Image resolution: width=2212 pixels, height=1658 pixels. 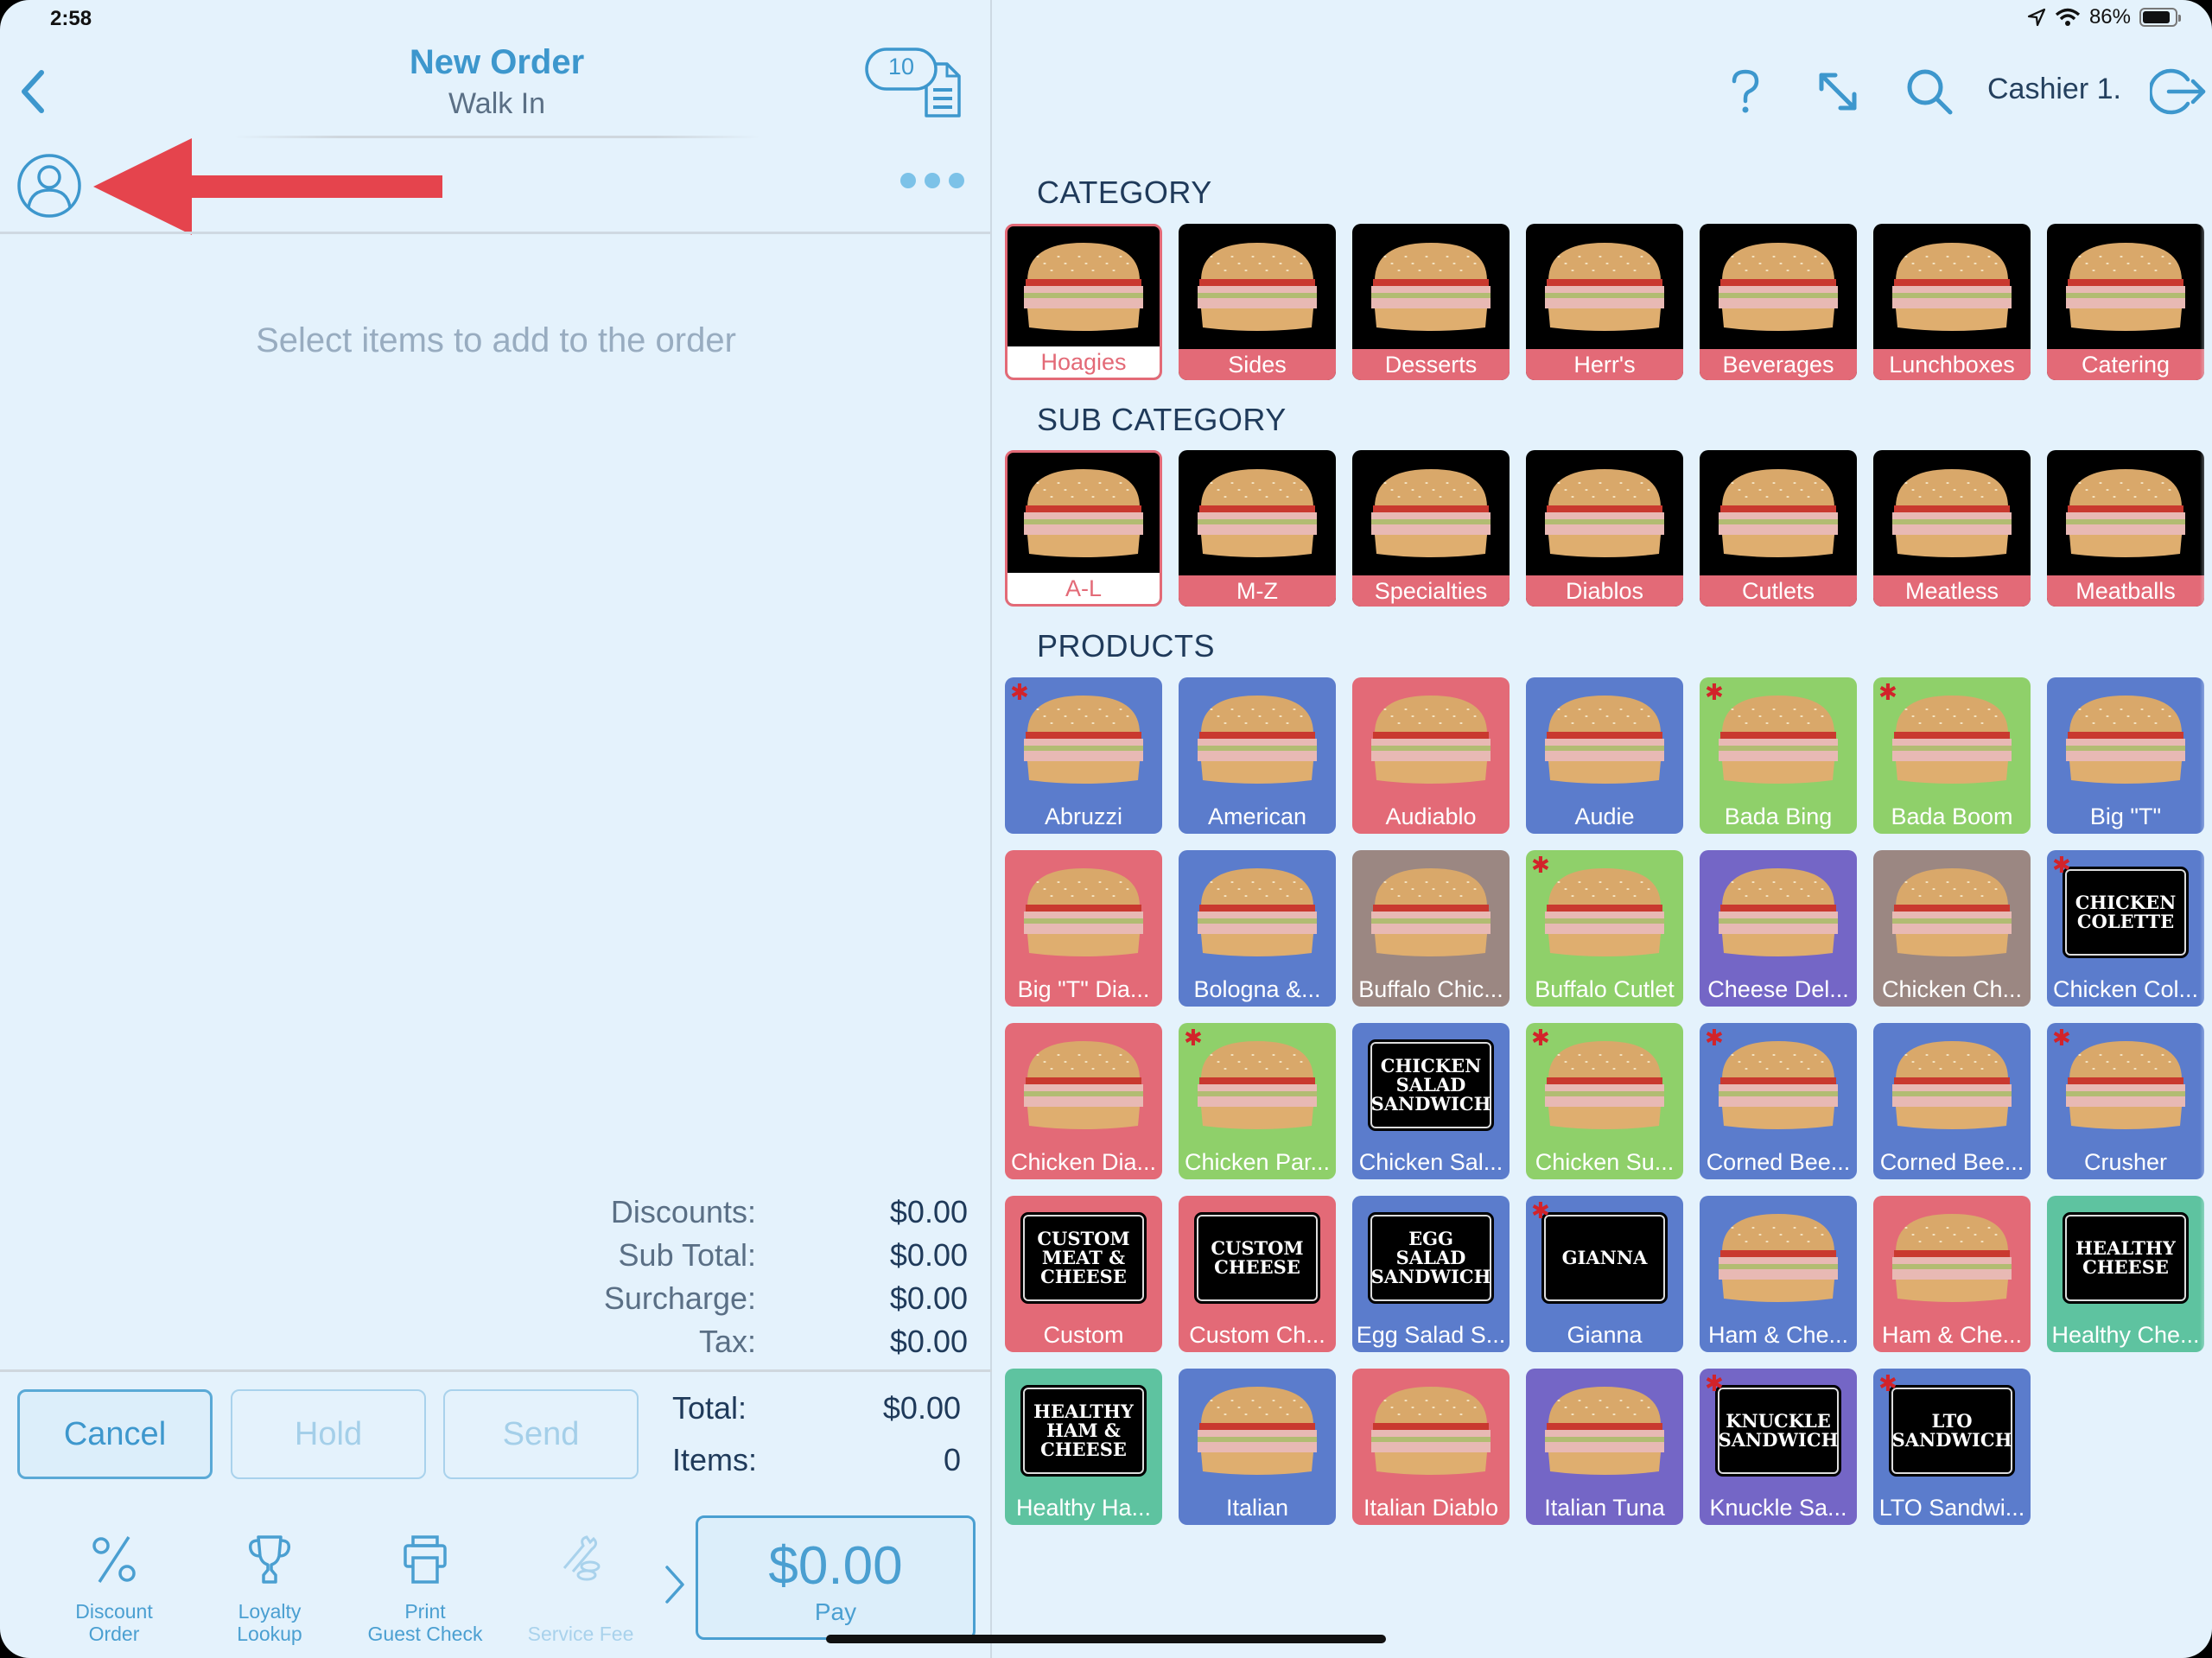 I want to click on category-label: Herr's, so click(x=1604, y=364).